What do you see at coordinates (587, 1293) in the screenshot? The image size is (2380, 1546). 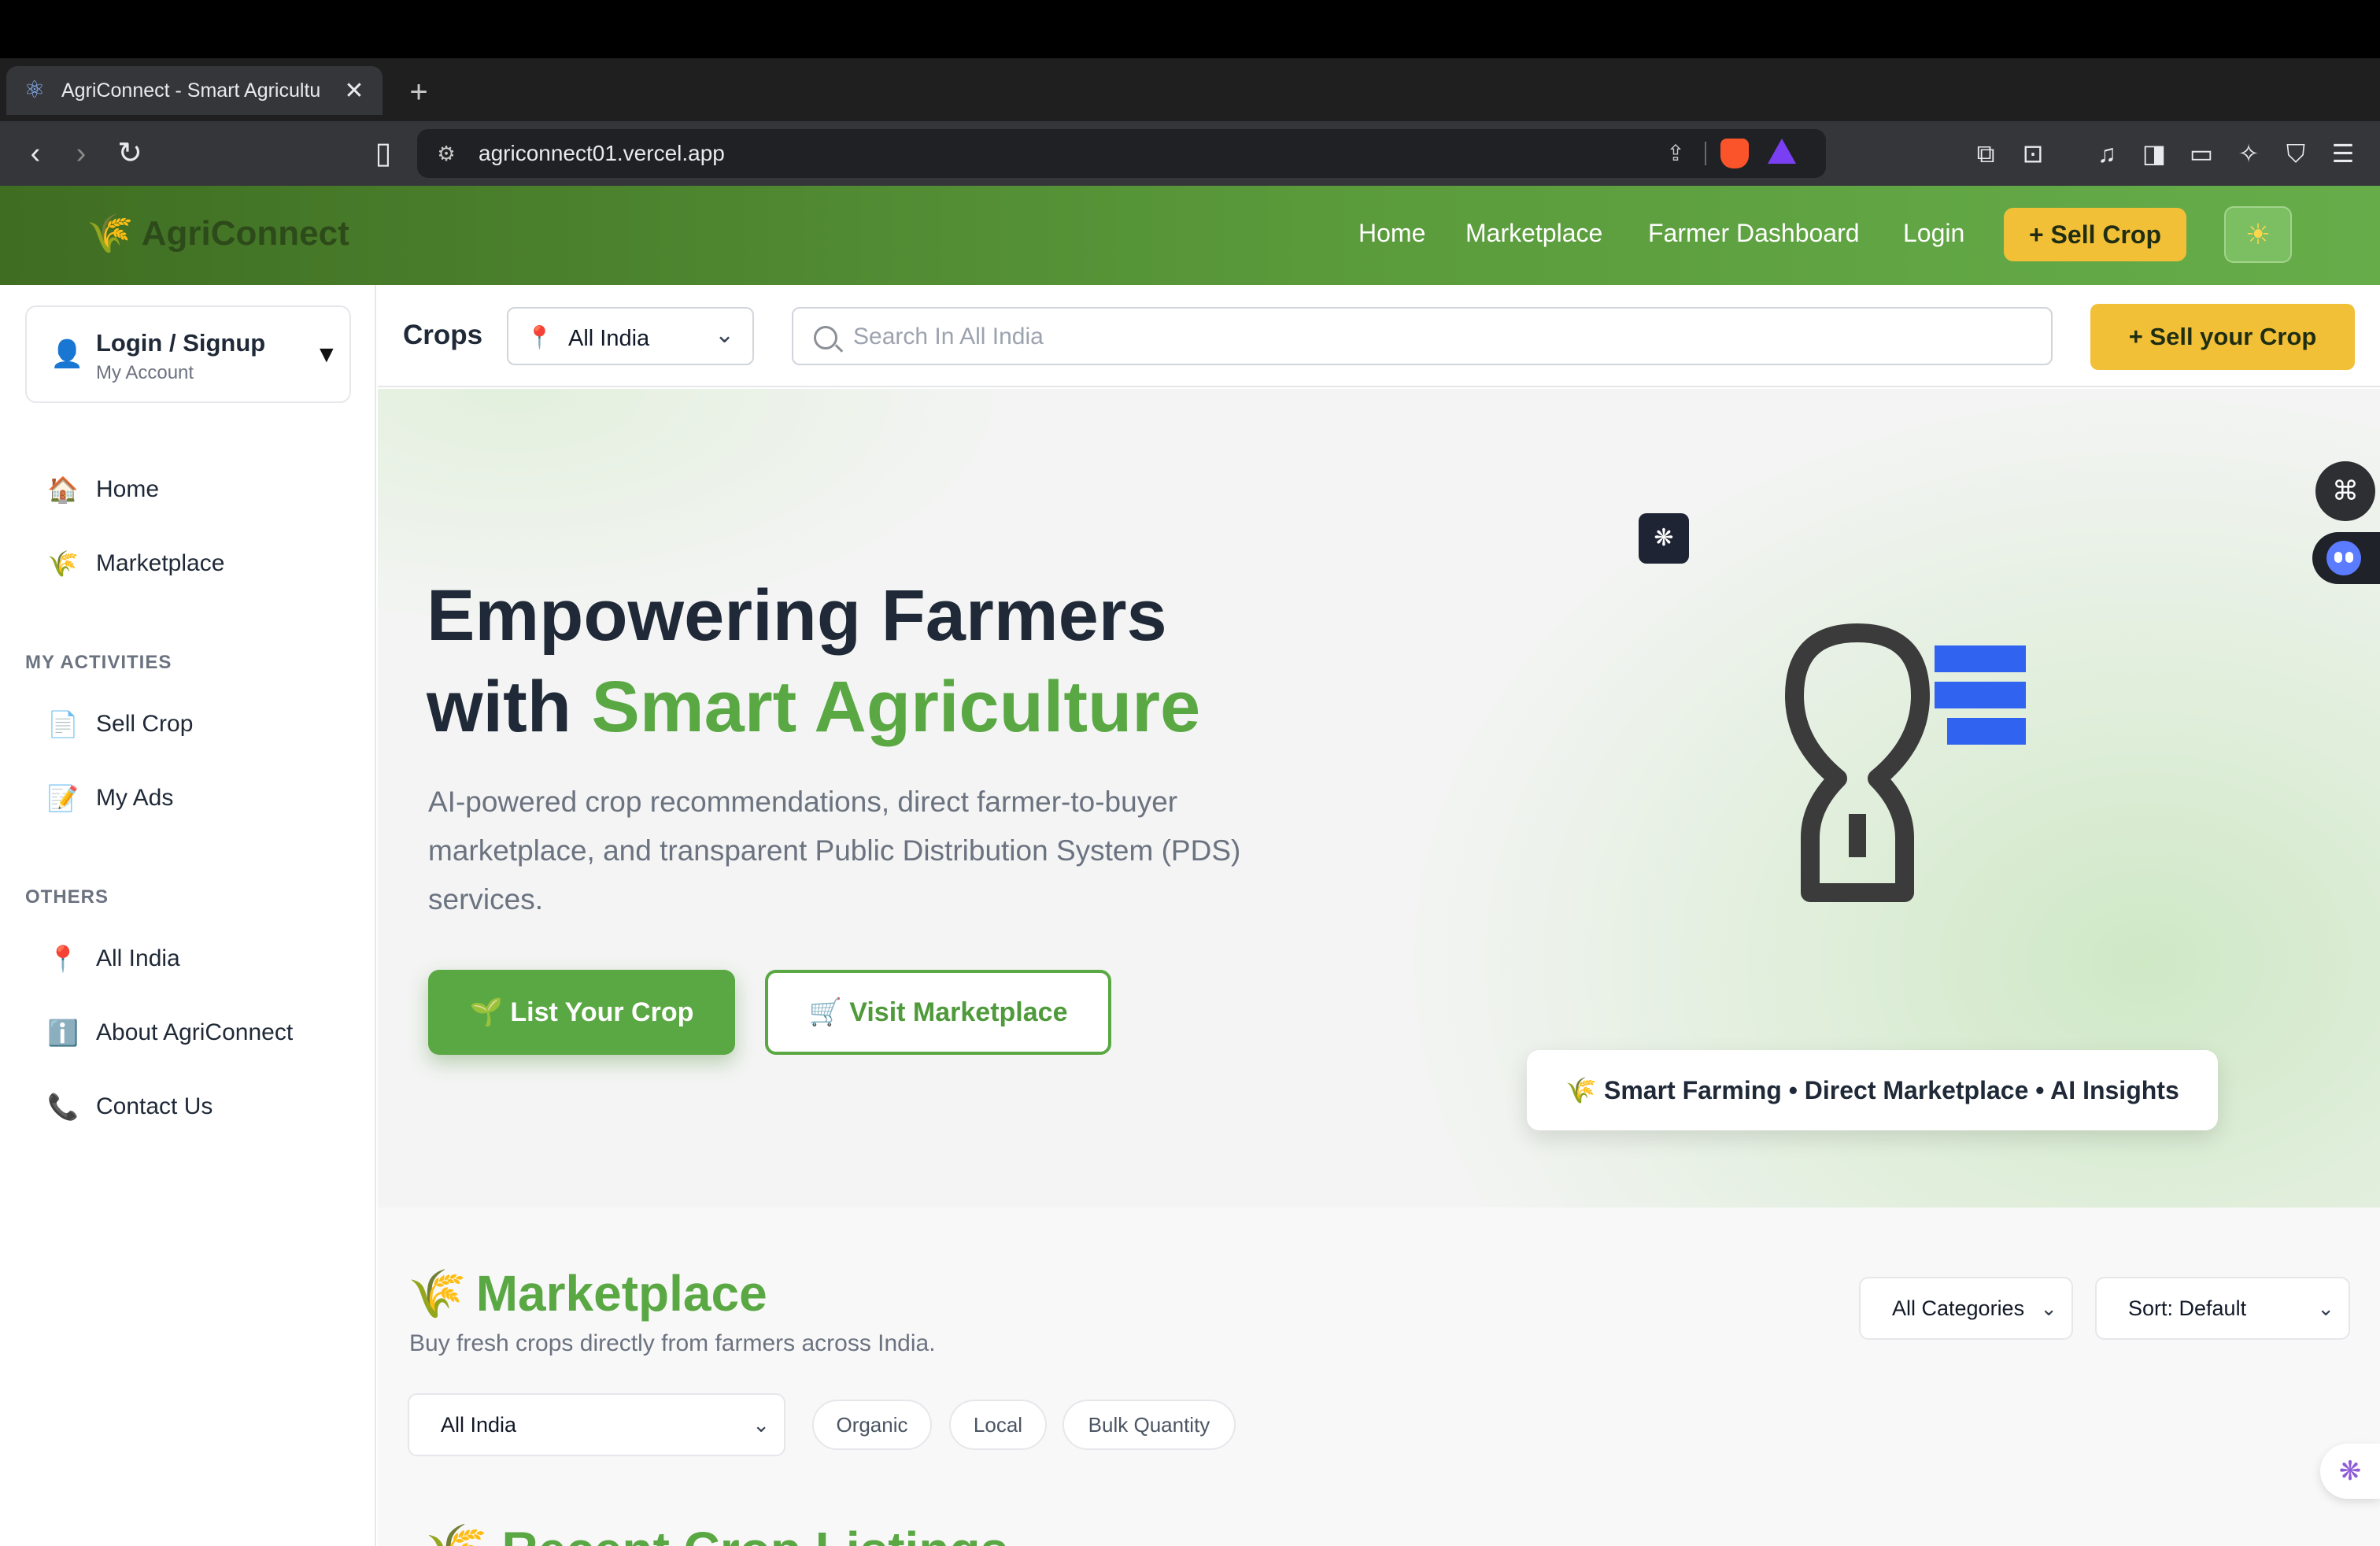 I see `marketplace-title: 🌾 Marketplace` at bounding box center [587, 1293].